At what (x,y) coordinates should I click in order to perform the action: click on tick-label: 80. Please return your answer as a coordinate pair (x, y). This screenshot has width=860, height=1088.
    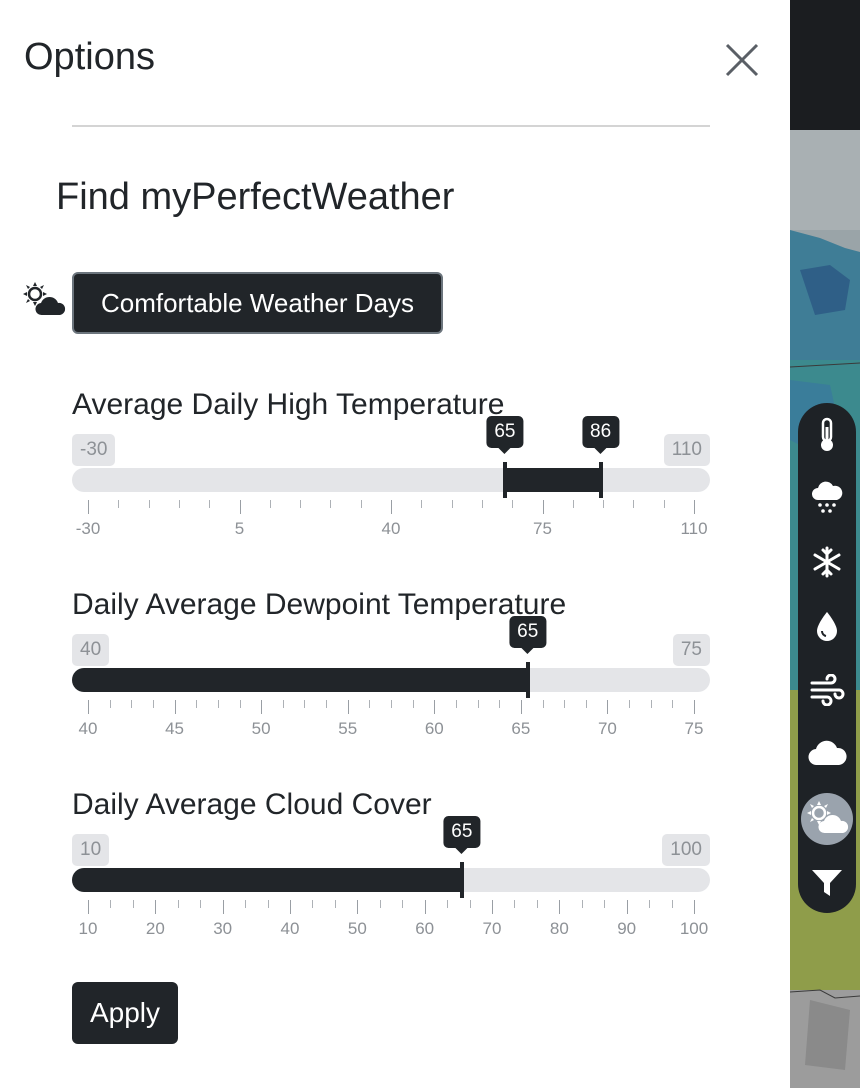
    Looking at the image, I should click on (559, 928).